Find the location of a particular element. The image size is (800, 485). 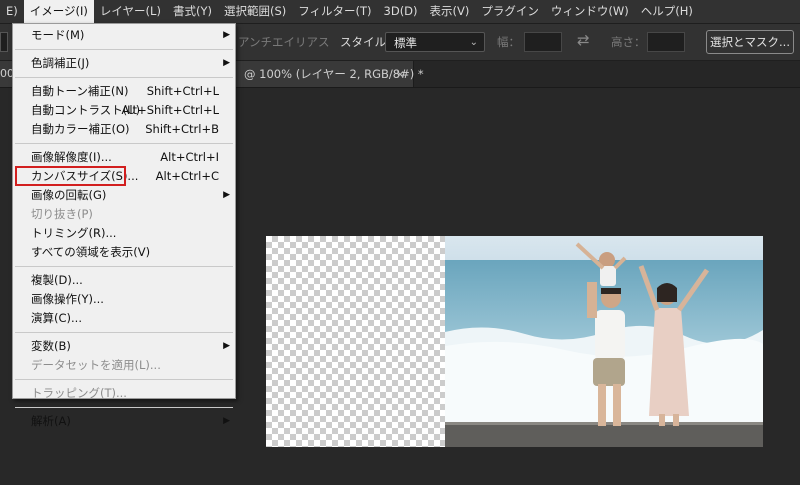

menu-item: 自動トーン補正(N) Shift+Ctrl+L is located at coordinates (124, 91).